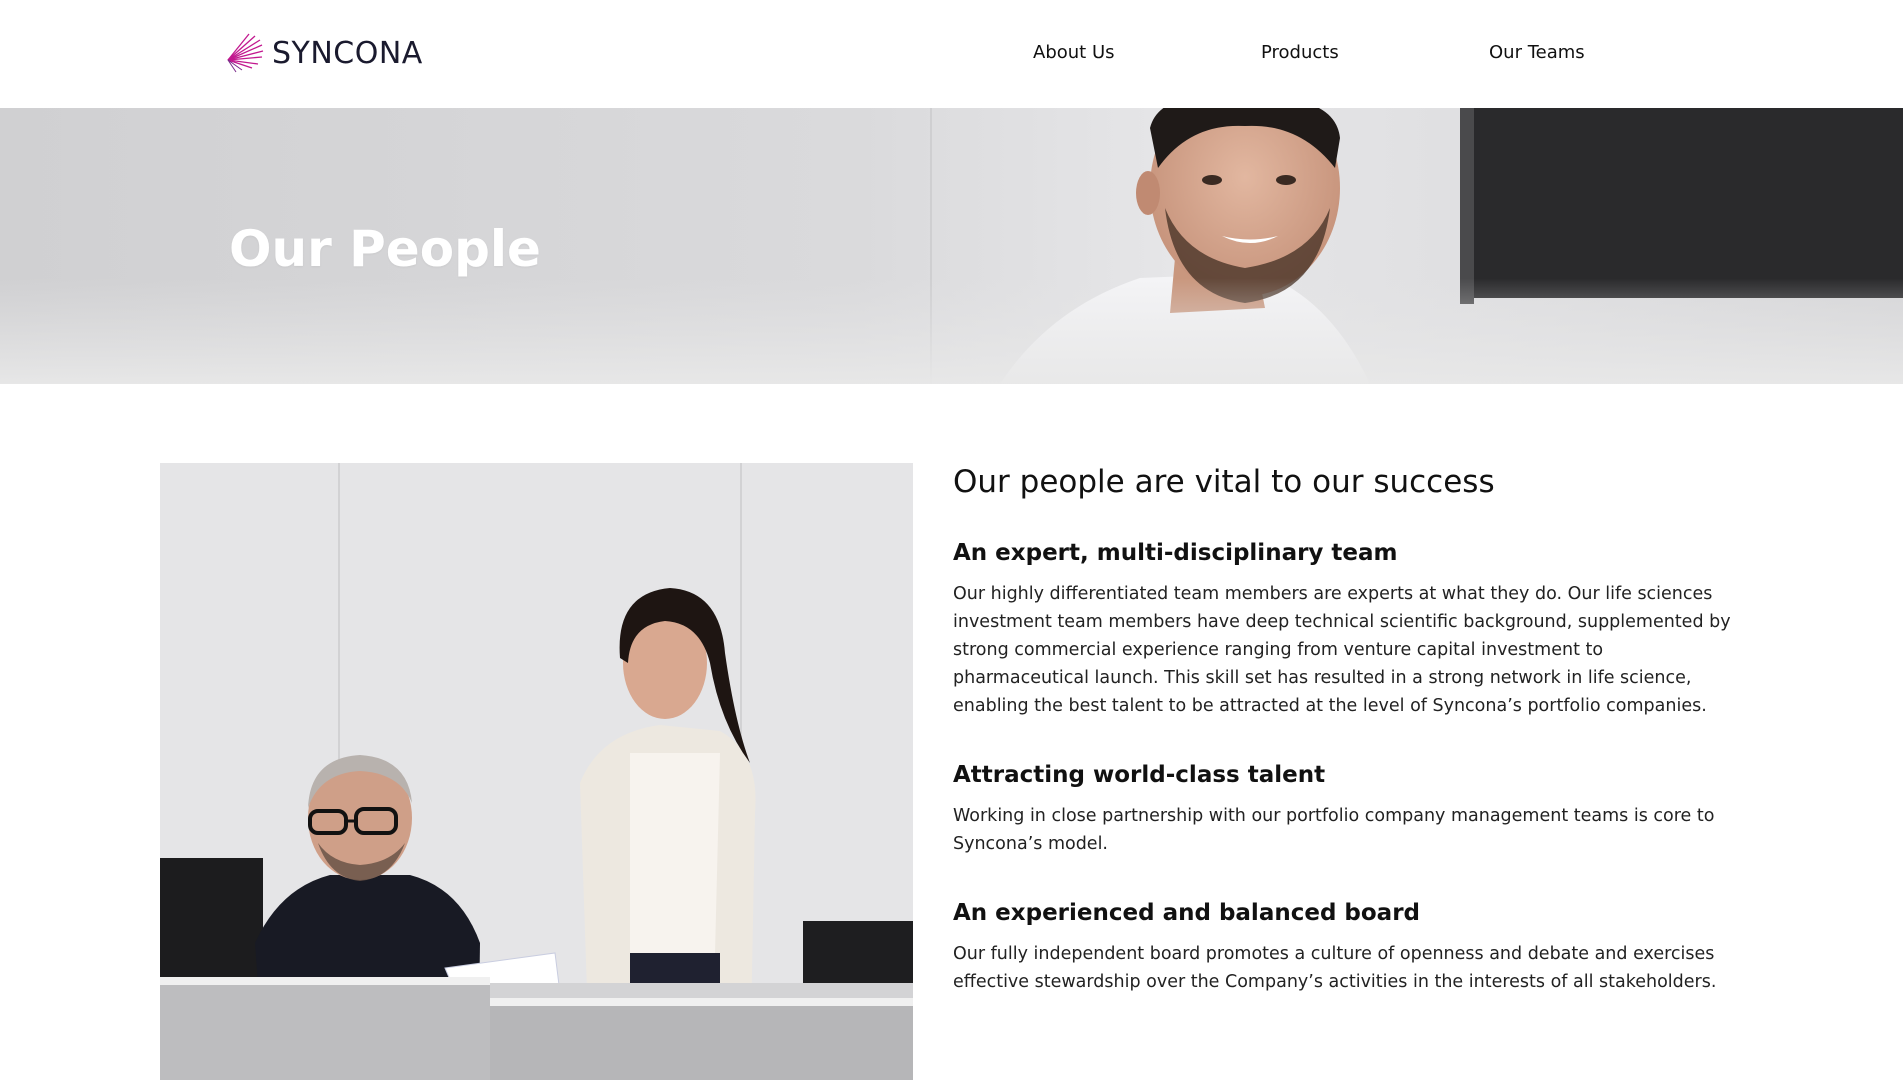  What do you see at coordinates (385, 249) in the screenshot?
I see `page-title: Our People` at bounding box center [385, 249].